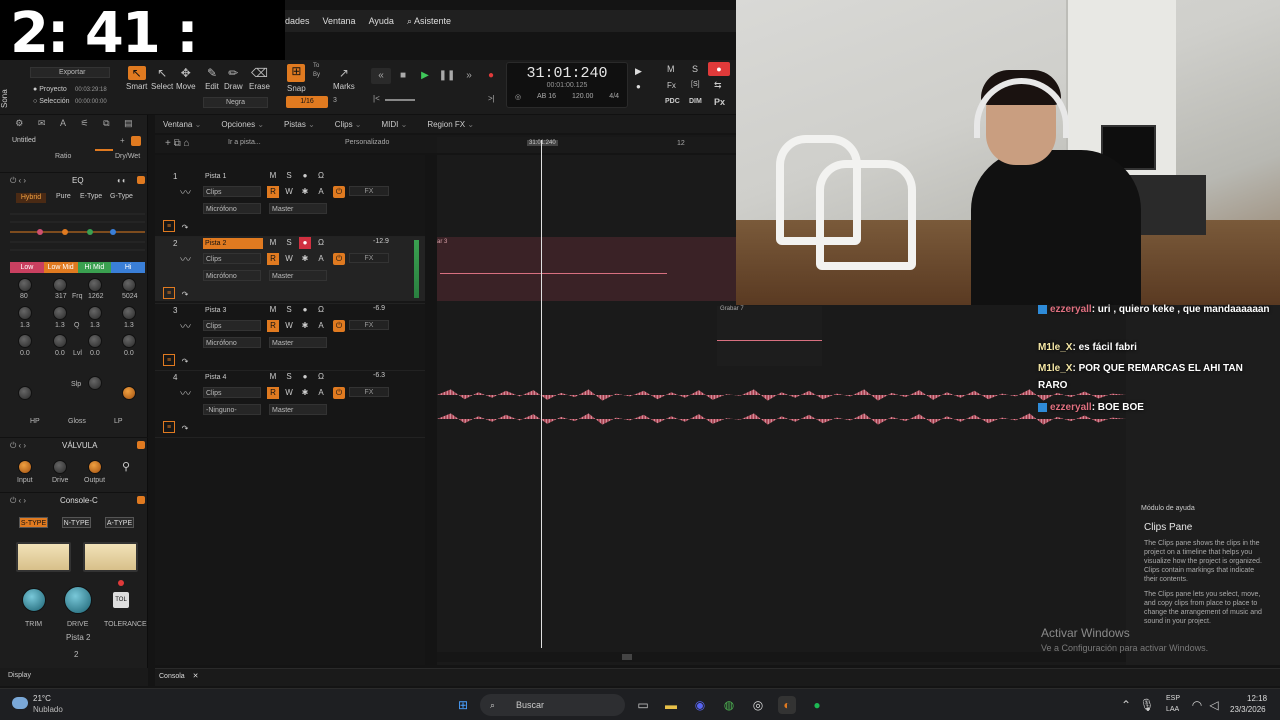 The image size is (1280, 720). What do you see at coordinates (62, 142) in the screenshot?
I see `project-name: Untitled` at bounding box center [62, 142].